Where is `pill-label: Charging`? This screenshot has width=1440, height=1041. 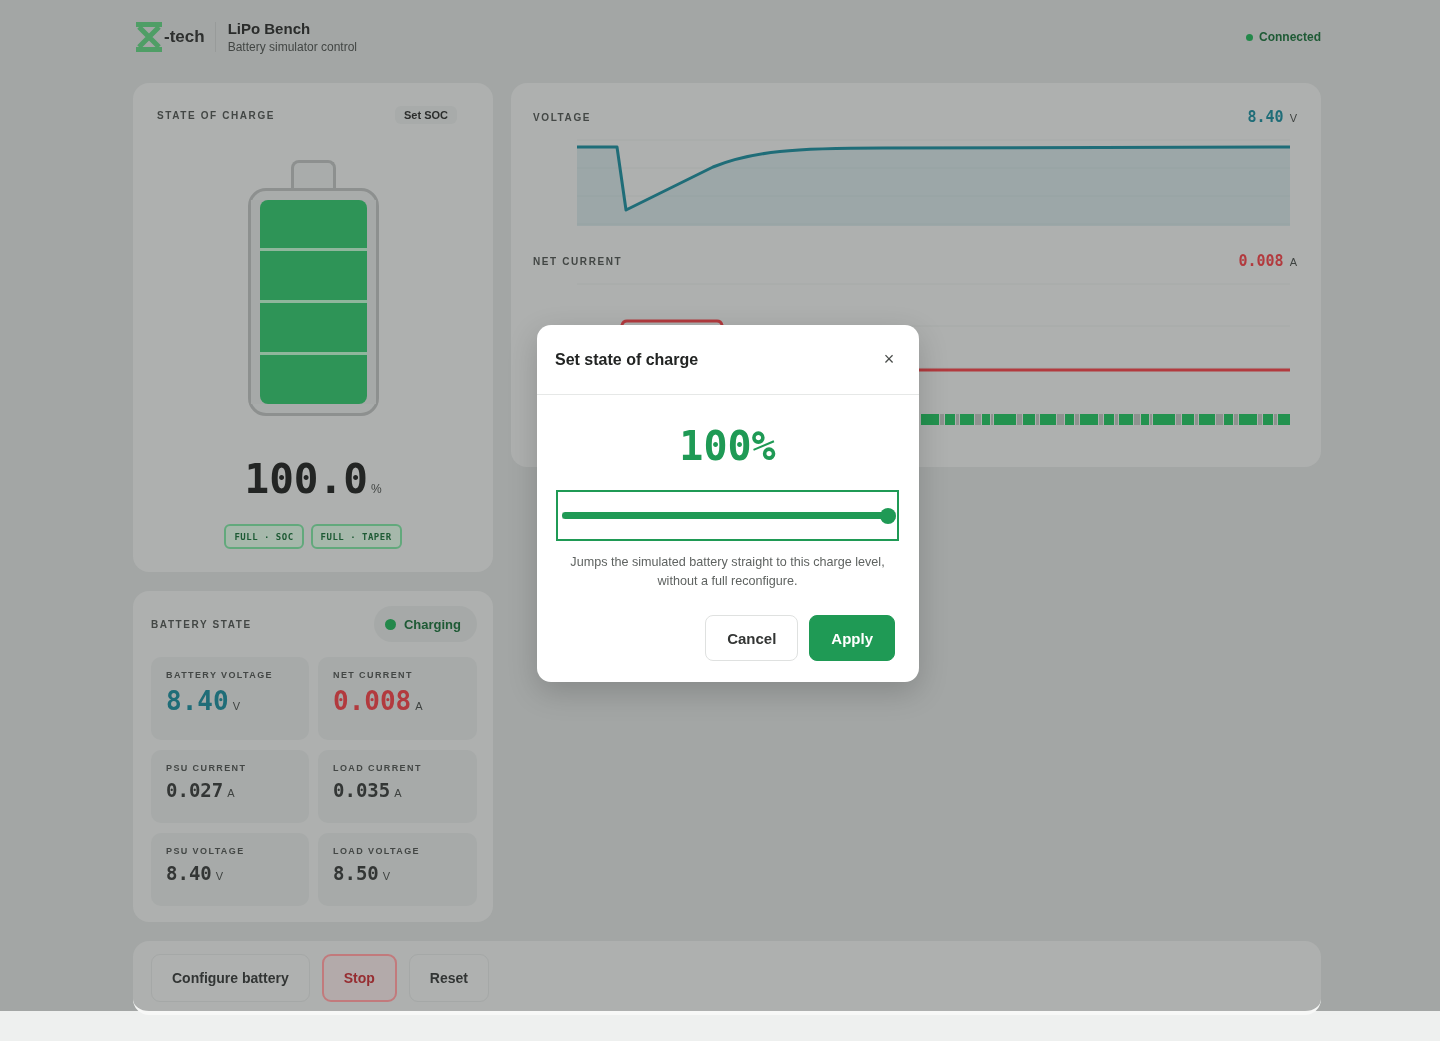 pill-label: Charging is located at coordinates (432, 624).